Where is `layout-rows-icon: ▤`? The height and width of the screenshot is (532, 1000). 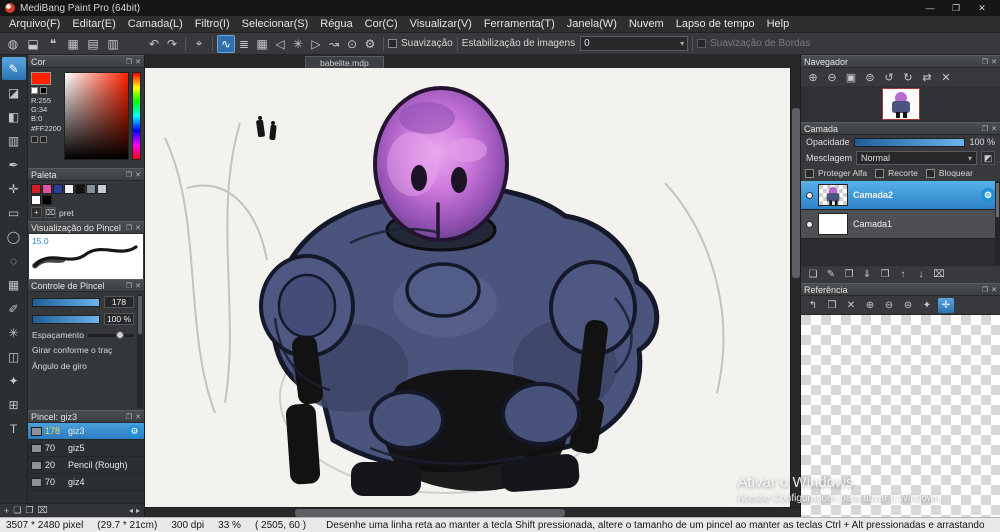
layout-rows-icon: ▤ is located at coordinates (93, 44).